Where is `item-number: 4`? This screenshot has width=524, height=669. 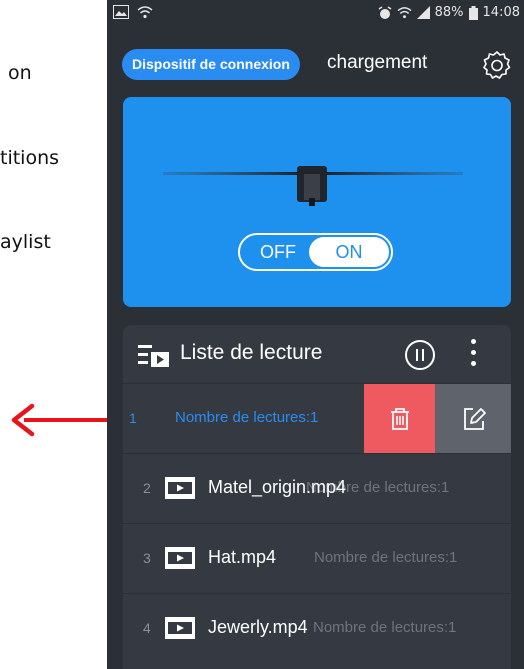 item-number: 4 is located at coordinates (147, 628).